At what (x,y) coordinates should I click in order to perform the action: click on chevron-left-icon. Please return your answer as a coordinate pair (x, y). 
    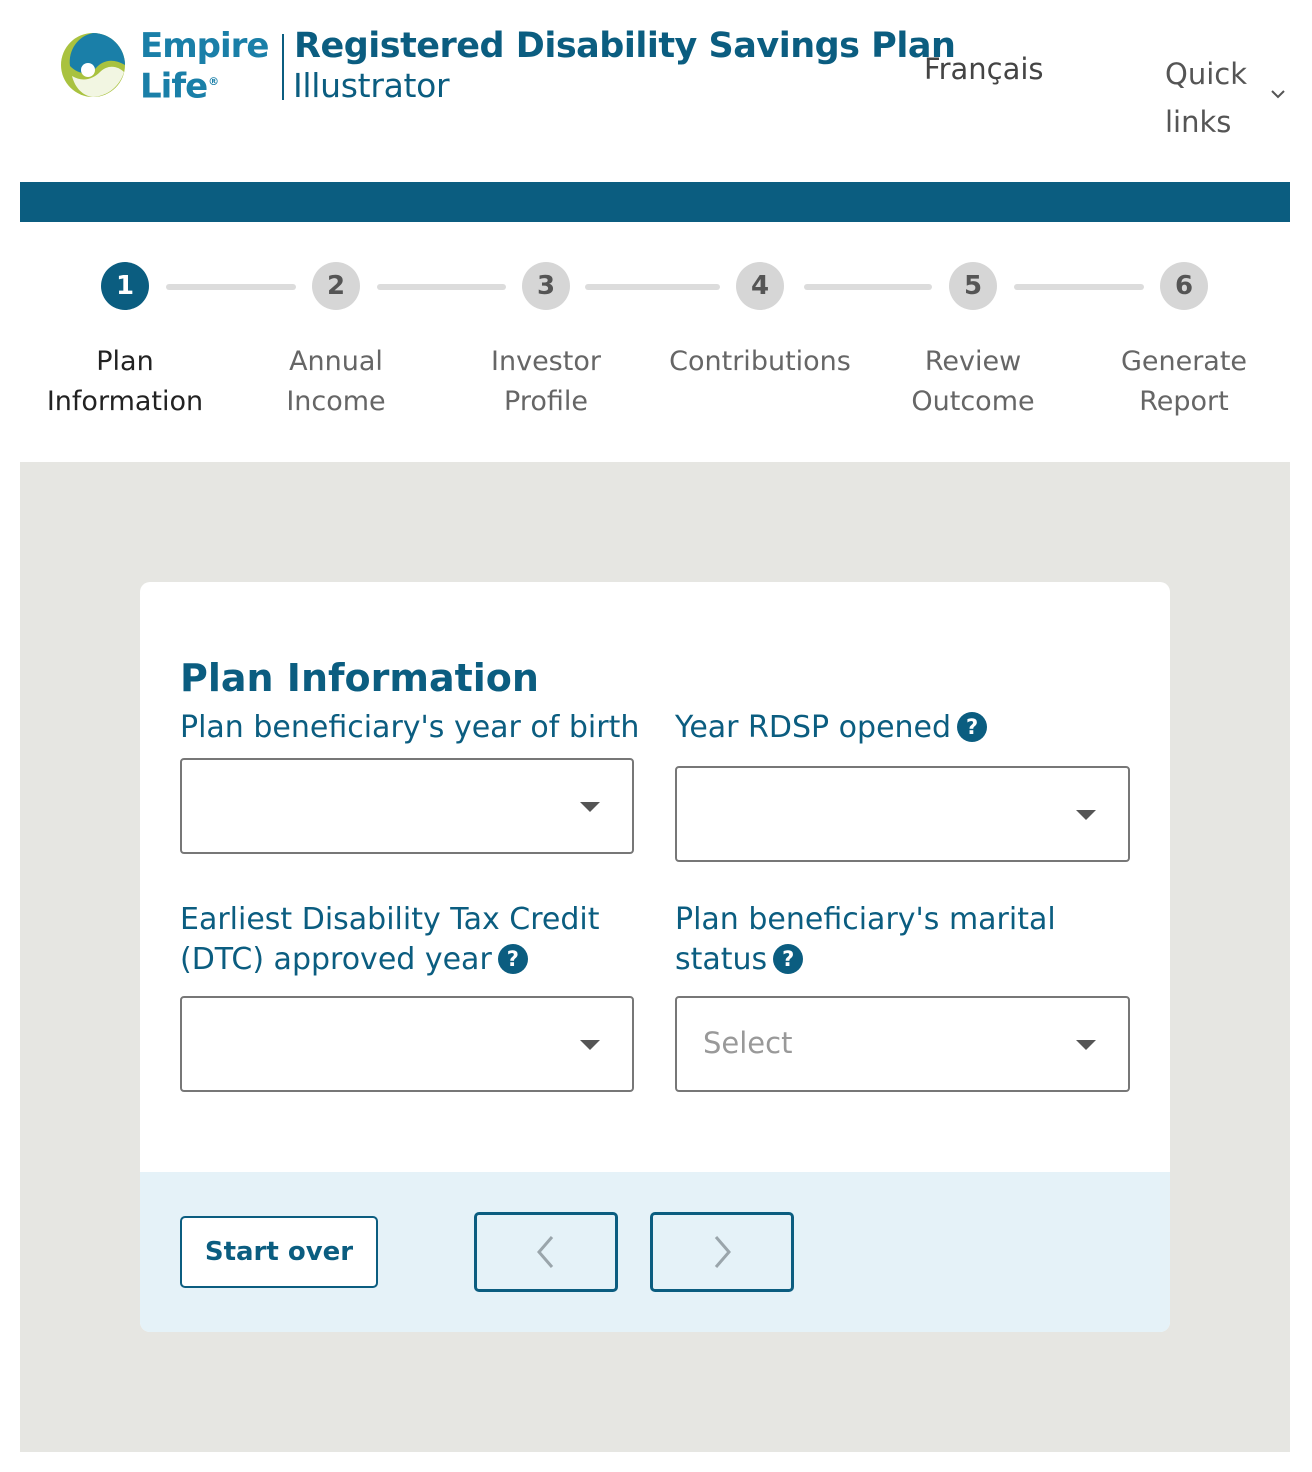
    Looking at the image, I should click on (545, 1252).